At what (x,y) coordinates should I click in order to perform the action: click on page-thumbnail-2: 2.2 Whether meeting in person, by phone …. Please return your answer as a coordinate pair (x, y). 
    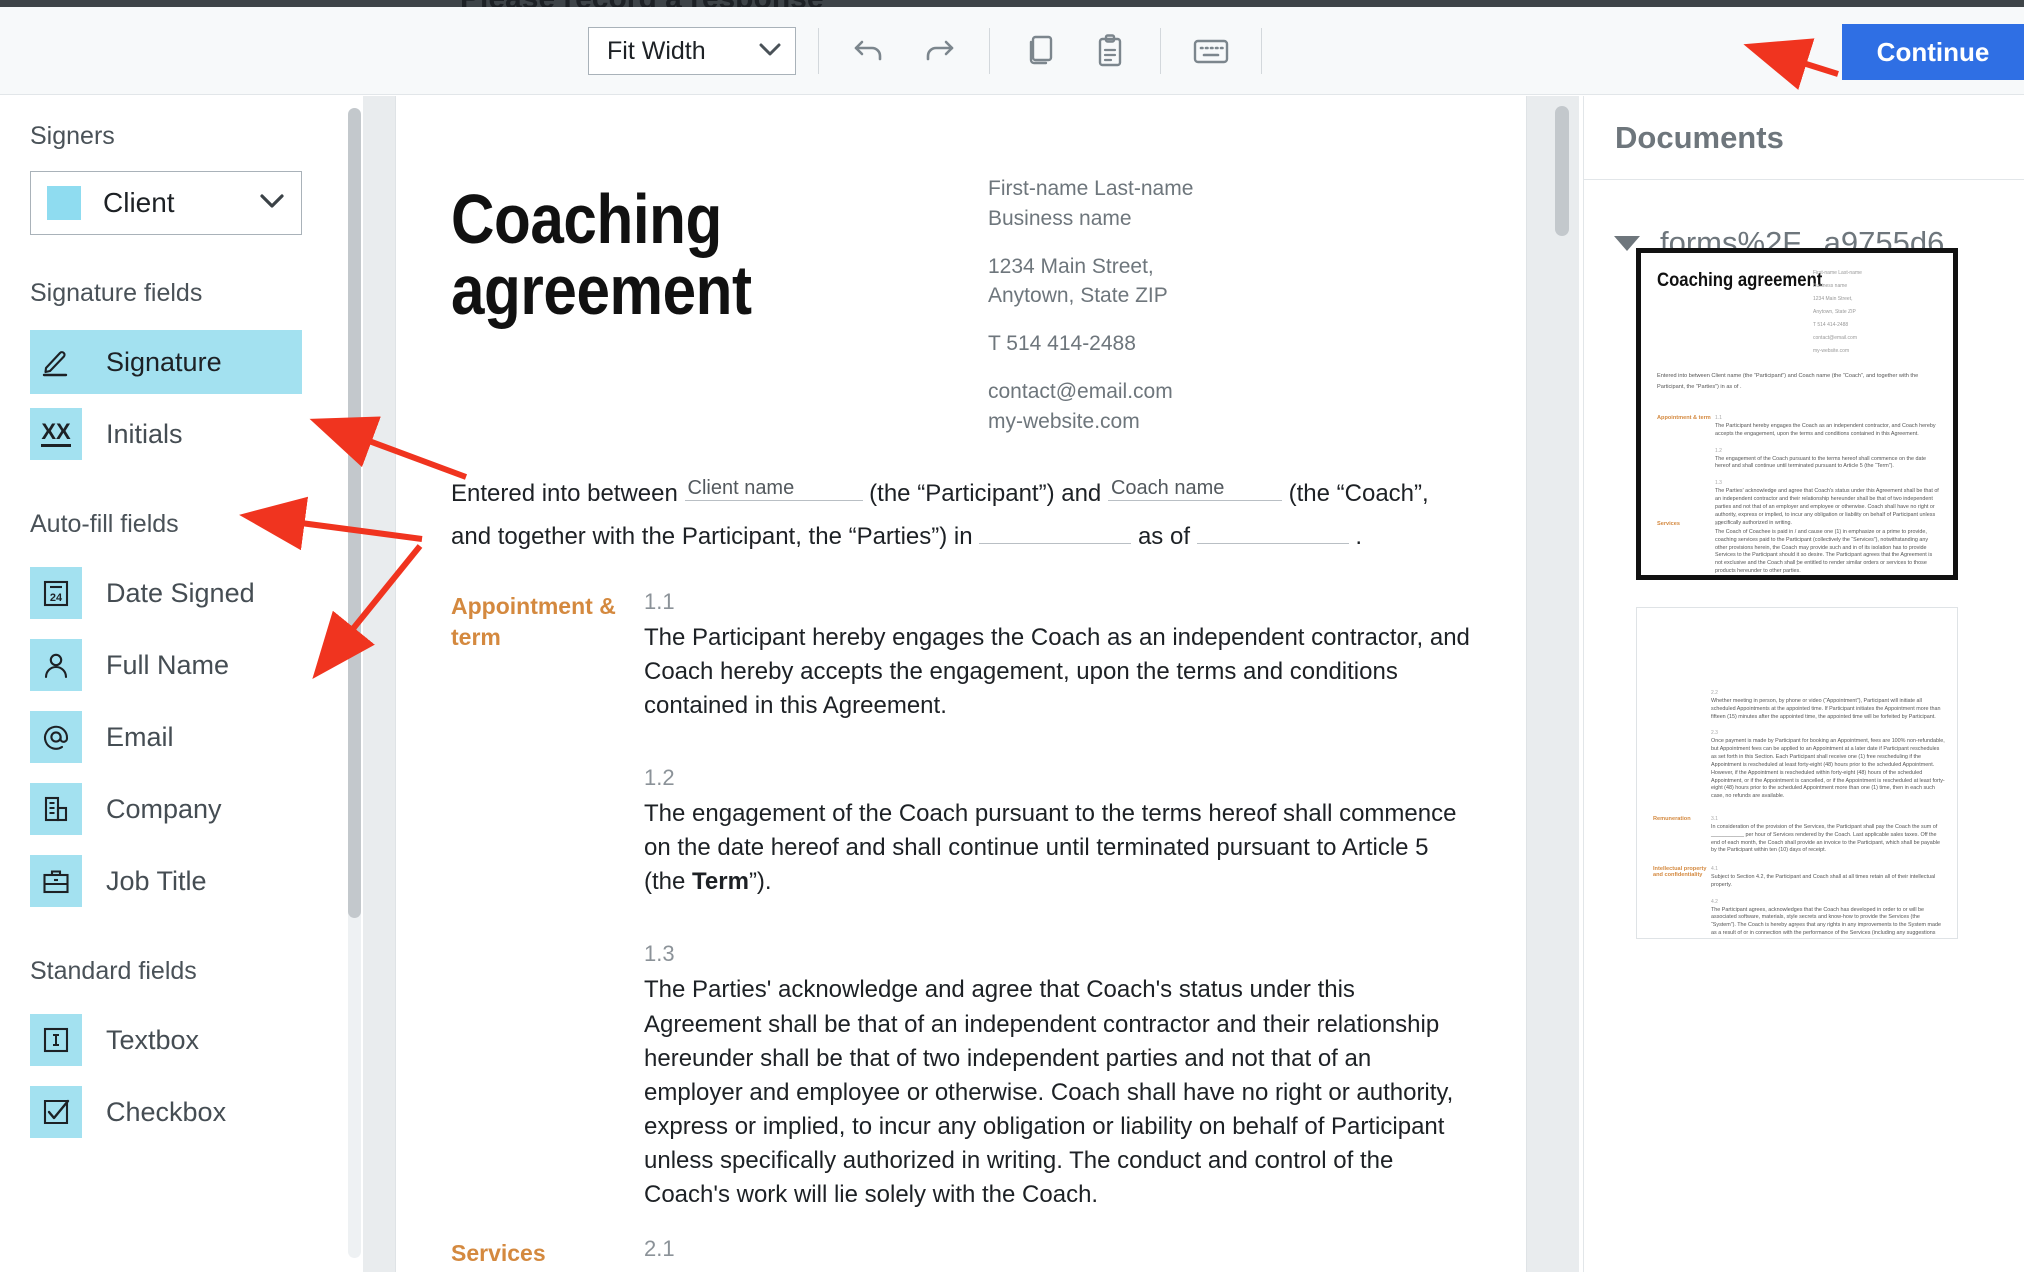
    Looking at the image, I should click on (1797, 773).